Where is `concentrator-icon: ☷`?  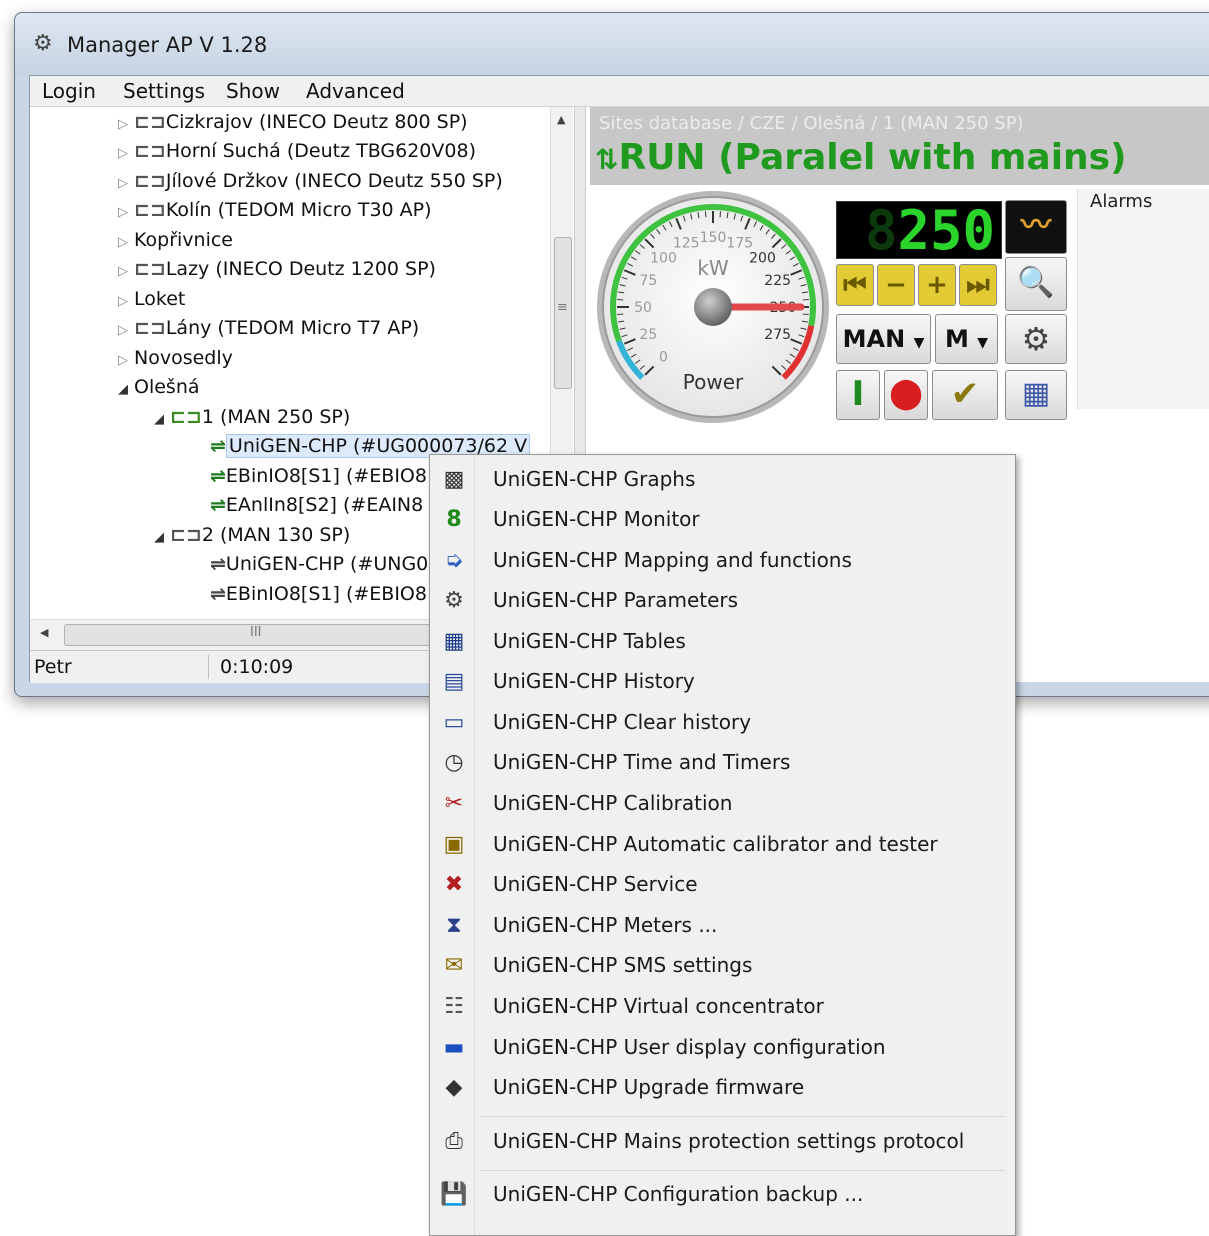
concentrator-icon: ☷ is located at coordinates (454, 1007).